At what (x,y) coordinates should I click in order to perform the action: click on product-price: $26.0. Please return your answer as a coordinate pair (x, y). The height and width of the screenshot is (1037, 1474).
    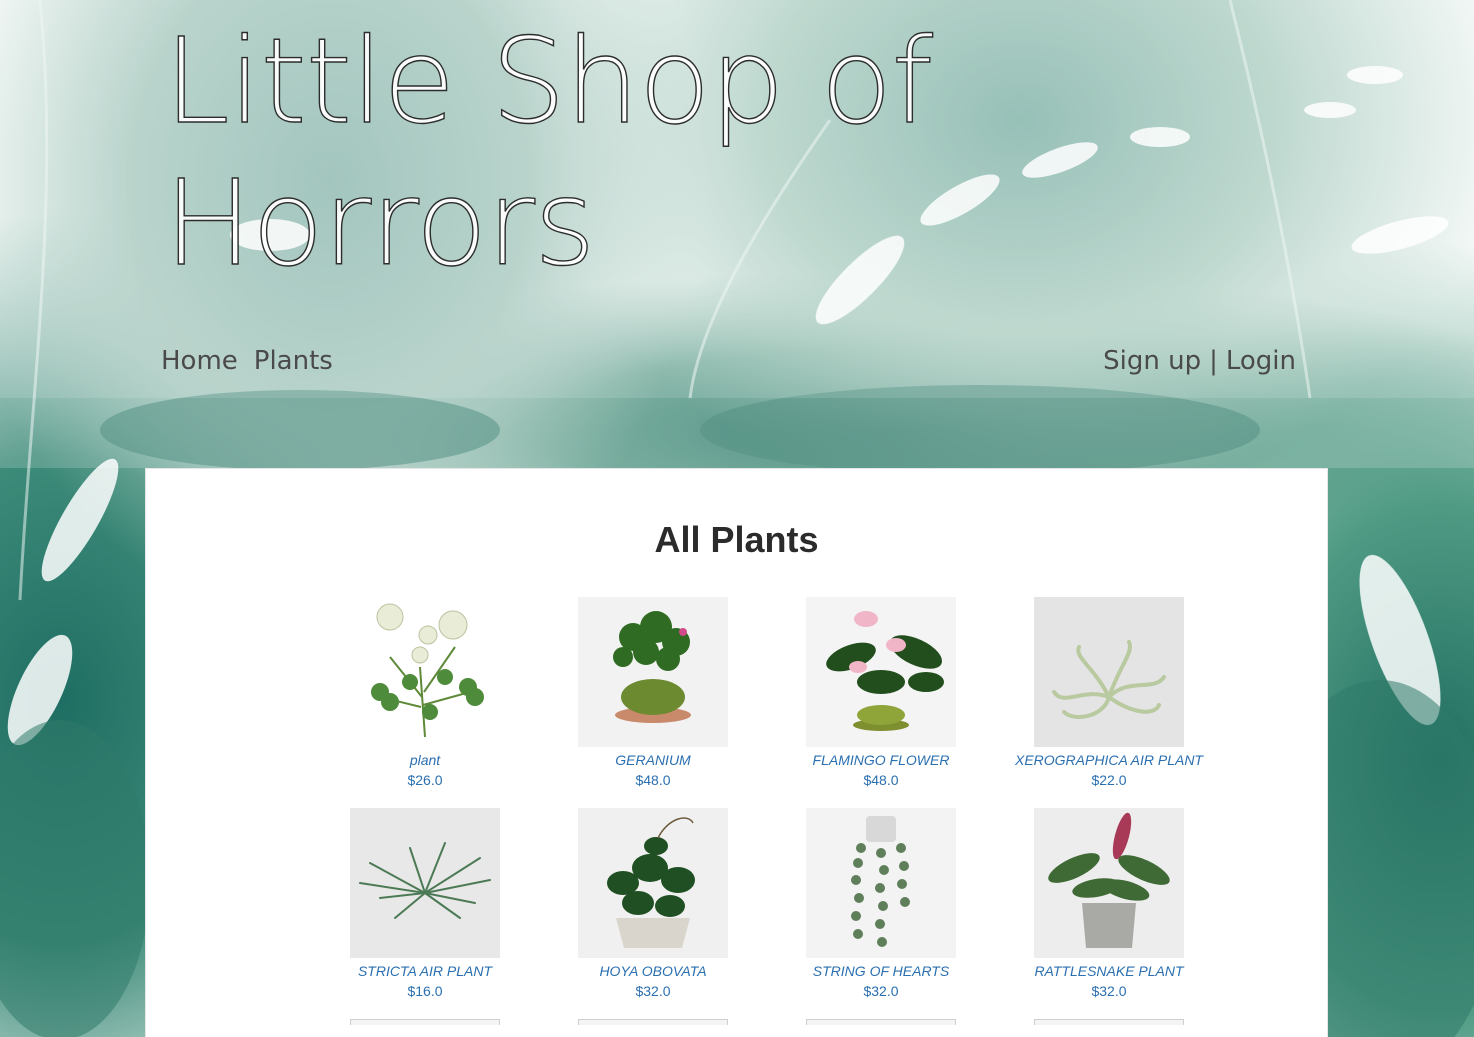
    Looking at the image, I should click on (425, 780).